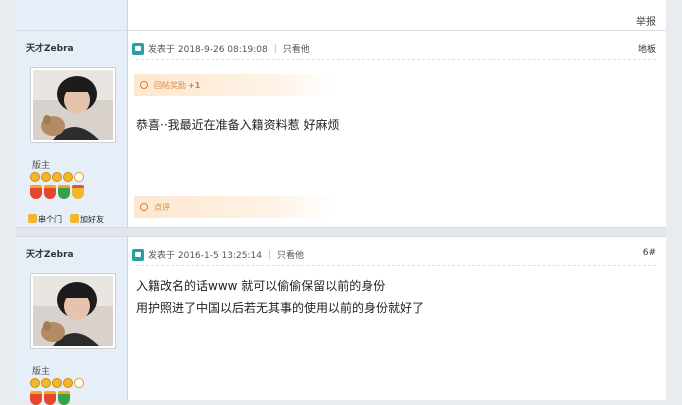  Describe the element at coordinates (646, 20) in the screenshot. I see `report-link: 举报` at that location.